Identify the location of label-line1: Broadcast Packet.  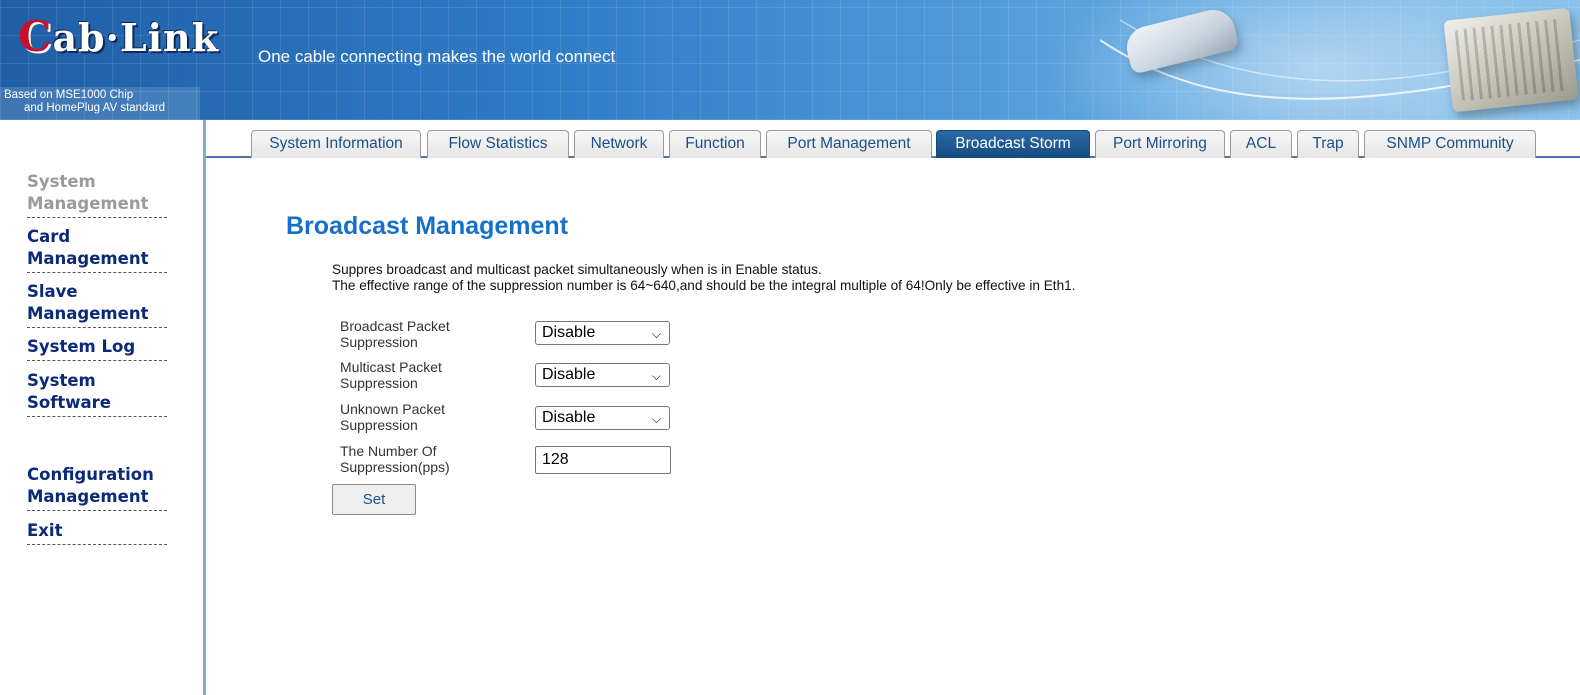
(395, 326).